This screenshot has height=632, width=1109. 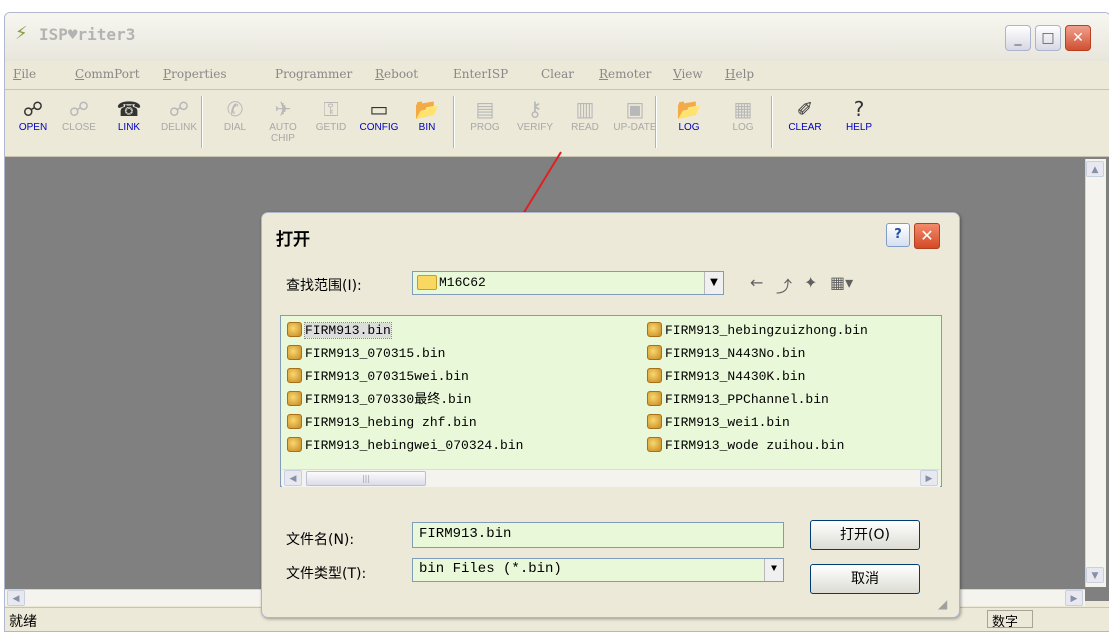 What do you see at coordinates (942, 604) in the screenshot?
I see `resize-grip-icon: ◢` at bounding box center [942, 604].